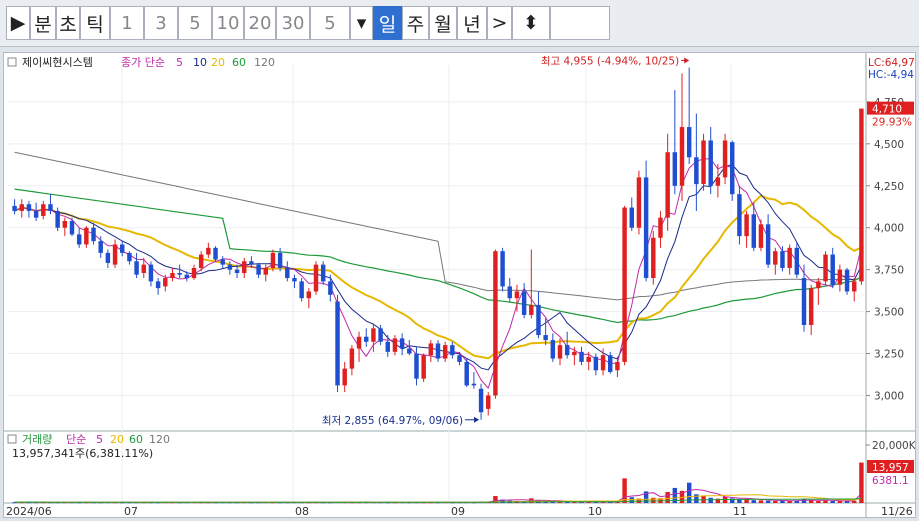 This screenshot has height=521, width=919. Describe the element at coordinates (889, 355) in the screenshot. I see `price-tick-label: 3,250` at that location.